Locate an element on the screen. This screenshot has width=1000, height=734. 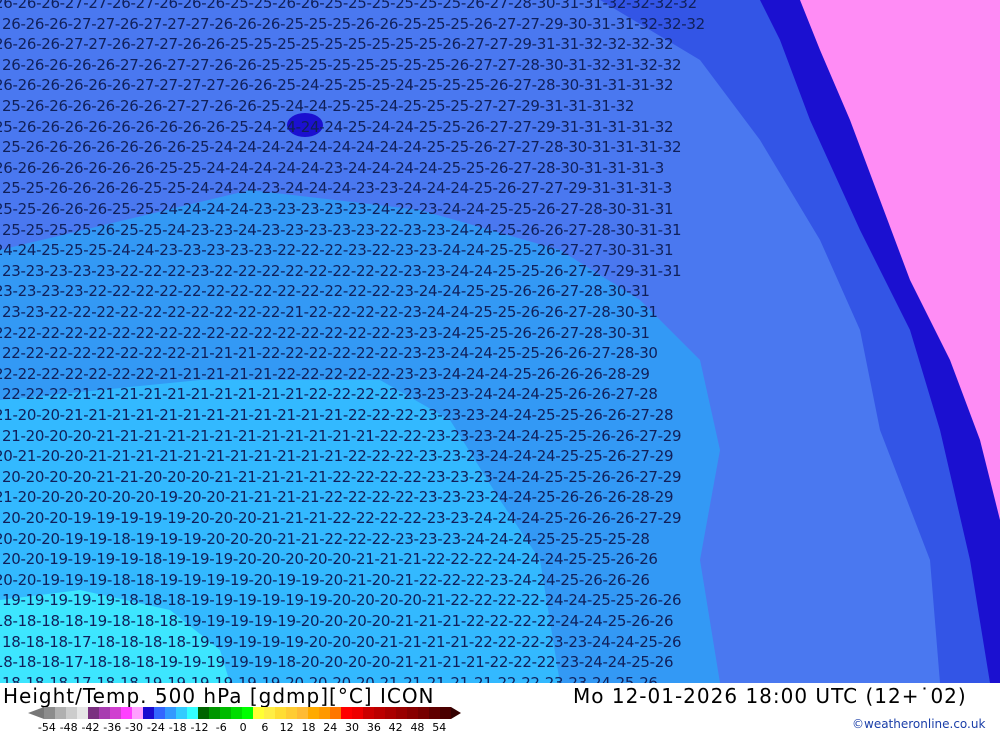
map-title: Height/Temp. 500 hPa [gdmp][°C] ICON is located at coordinates (219, 696).